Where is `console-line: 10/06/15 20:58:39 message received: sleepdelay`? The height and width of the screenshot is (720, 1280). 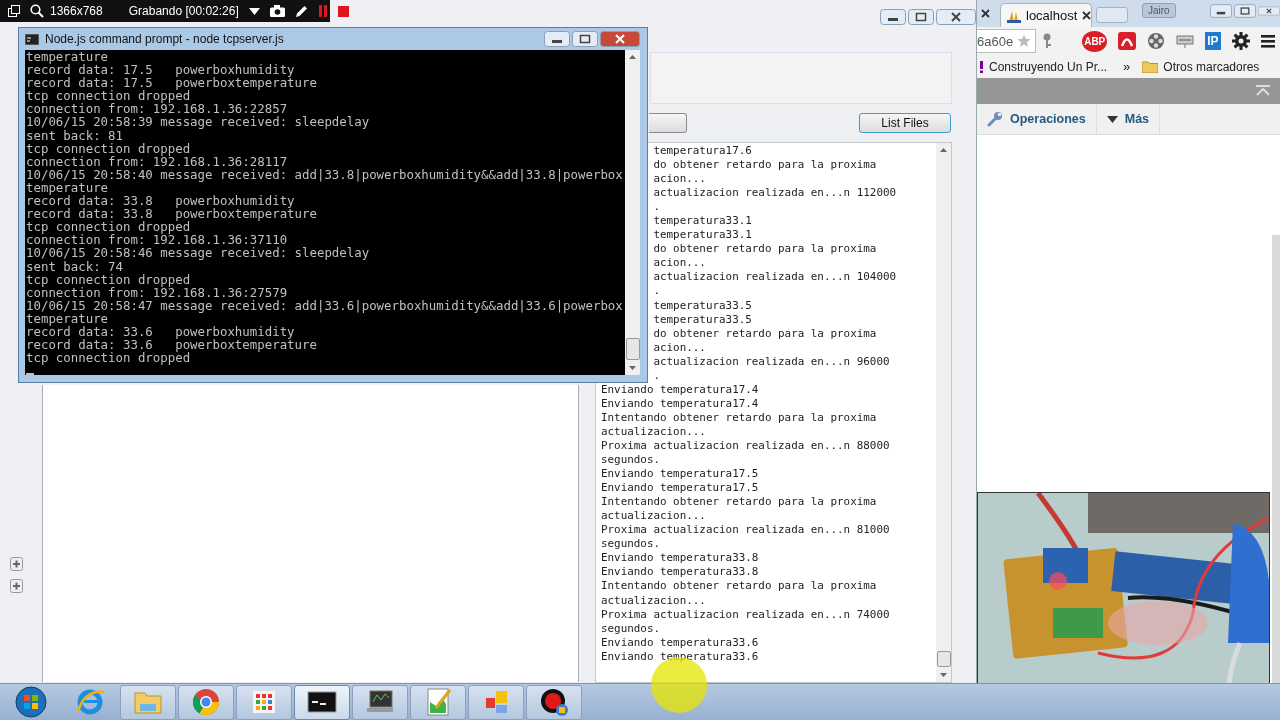
console-line: 10/06/15 20:58:39 message received: sleepdelay is located at coordinates (198, 122).